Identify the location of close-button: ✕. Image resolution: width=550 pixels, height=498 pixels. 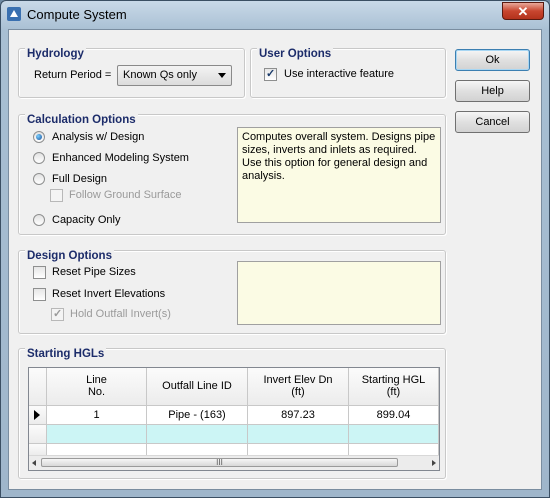
(523, 11).